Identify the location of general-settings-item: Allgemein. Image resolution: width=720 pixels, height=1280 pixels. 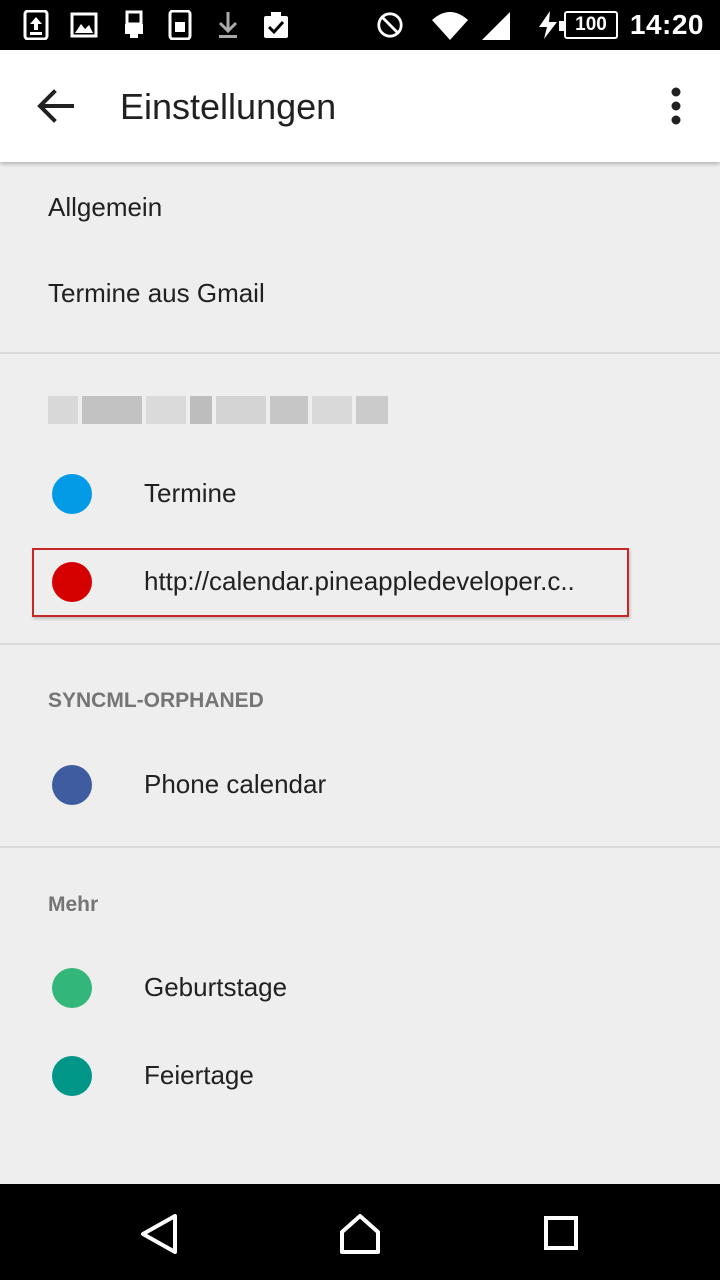
(105, 207).